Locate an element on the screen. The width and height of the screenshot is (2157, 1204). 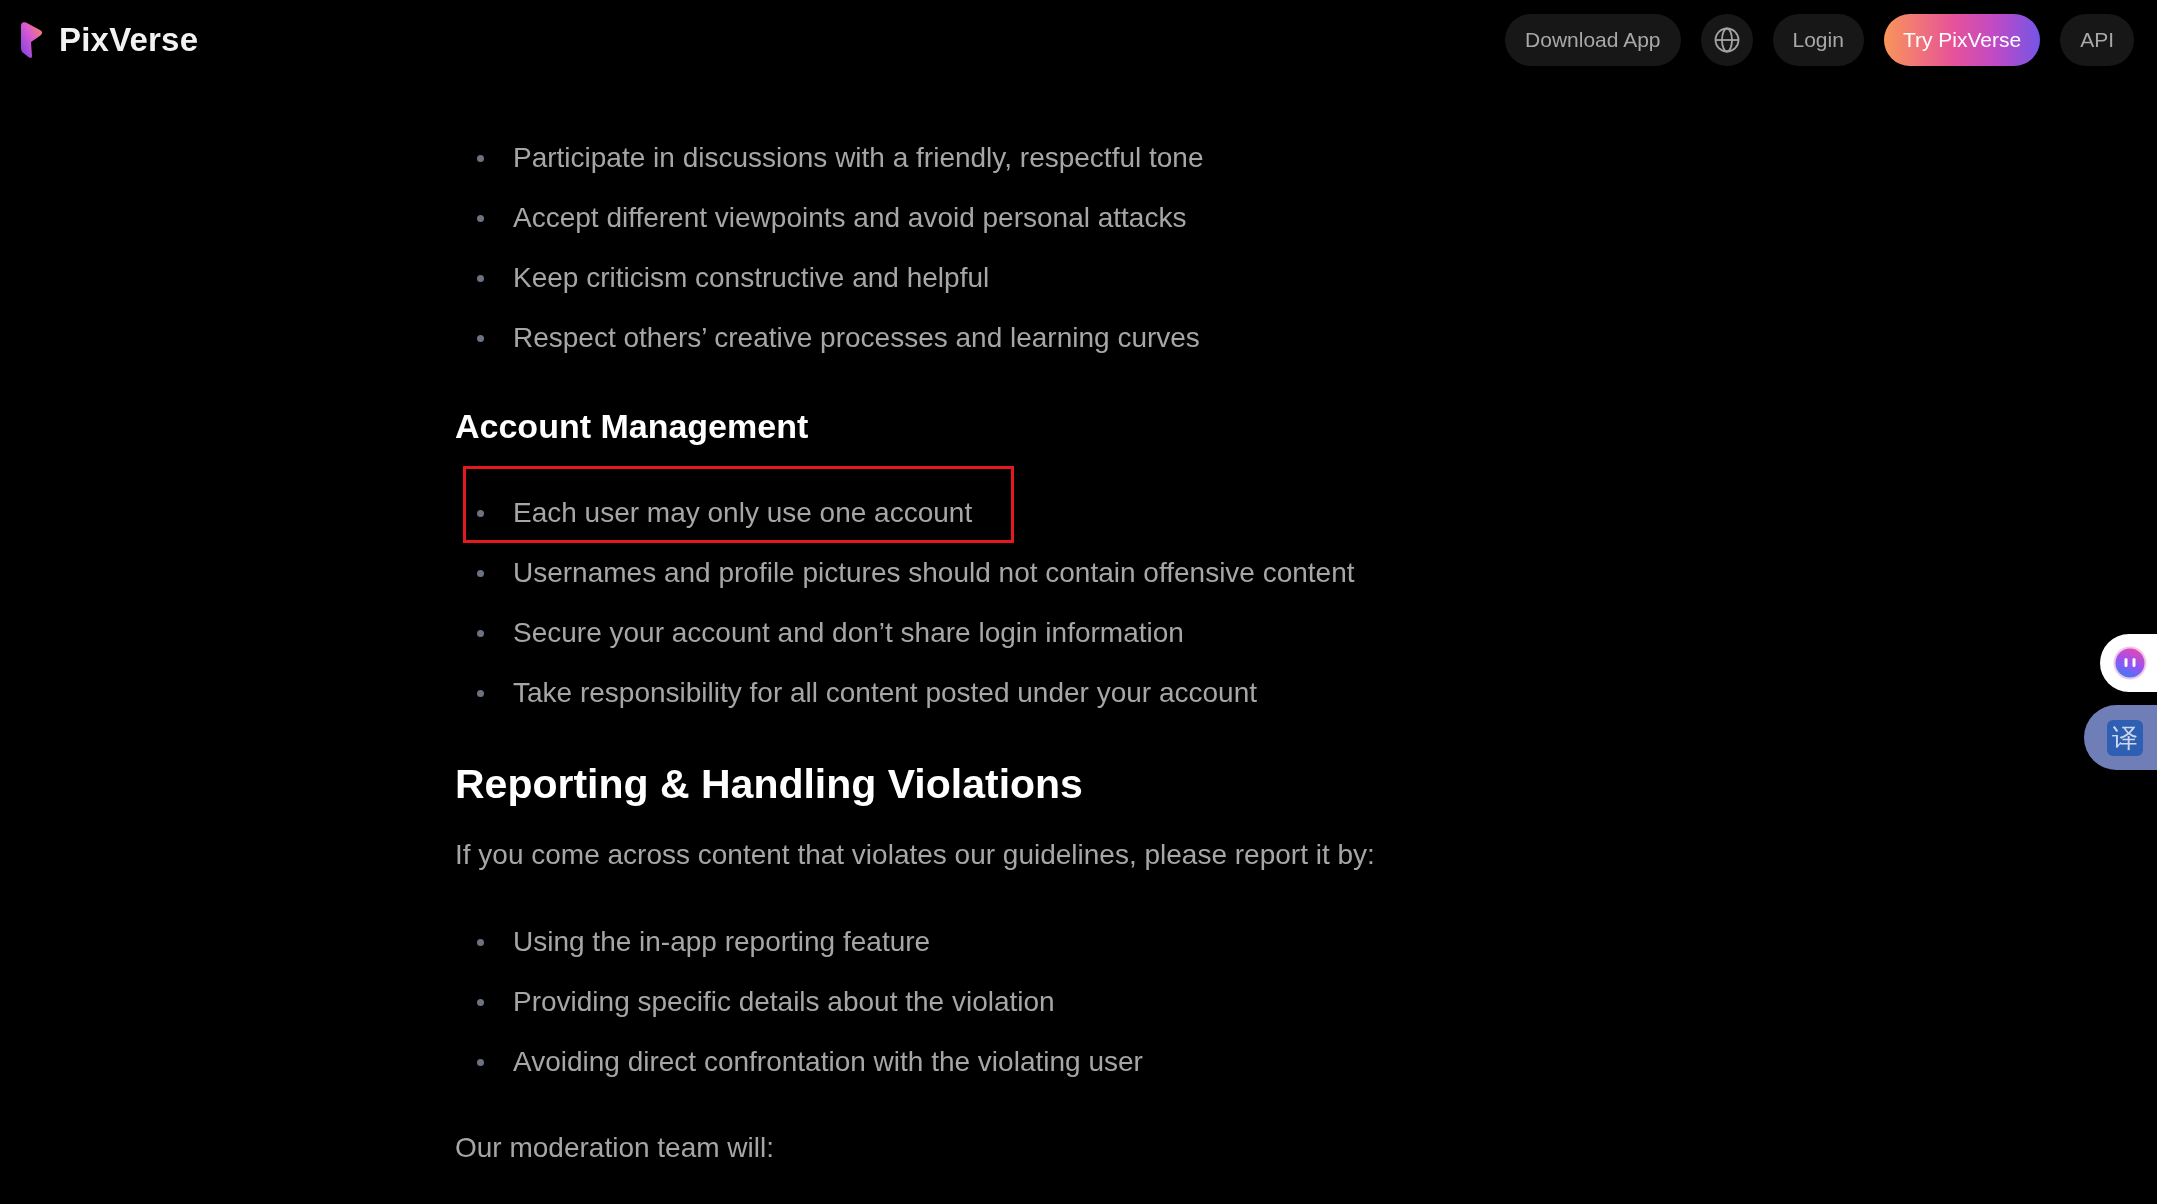
globe-icon is located at coordinates (1726, 40).